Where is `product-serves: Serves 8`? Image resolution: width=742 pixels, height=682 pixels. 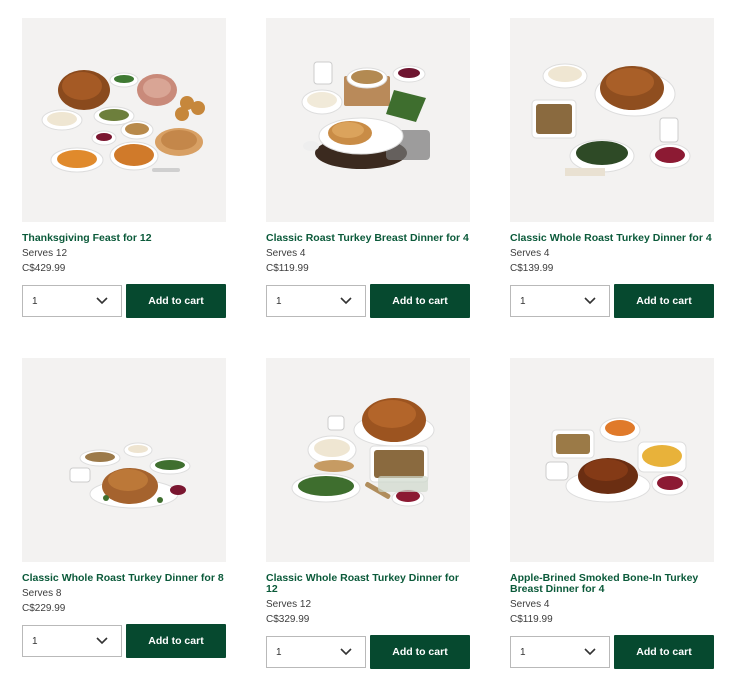
product-serves: Serves 8 is located at coordinates (42, 593).